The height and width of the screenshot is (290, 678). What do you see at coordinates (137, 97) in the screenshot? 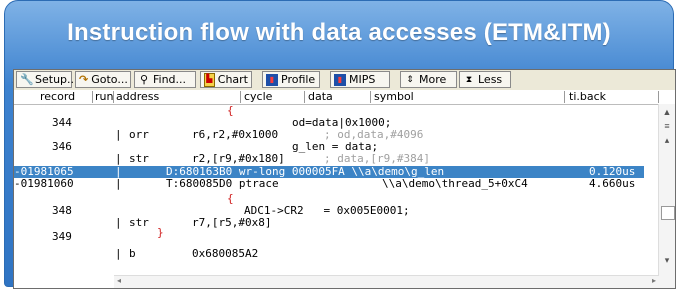
I see `column-address: address` at bounding box center [137, 97].